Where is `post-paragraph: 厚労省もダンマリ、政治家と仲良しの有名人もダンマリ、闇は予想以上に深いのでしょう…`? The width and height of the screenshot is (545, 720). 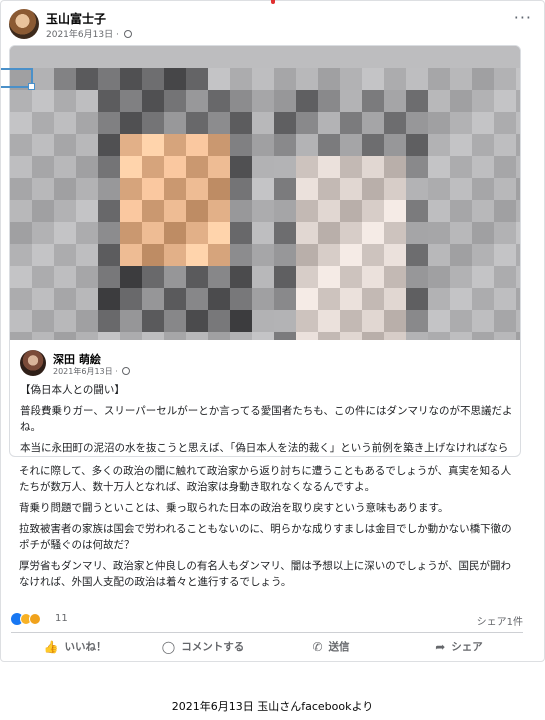 post-paragraph: 厚労省もダンマリ、政治家と仲良しの有名人もダンマリ、闇は予想以上に深いのでしょう… is located at coordinates (265, 574).